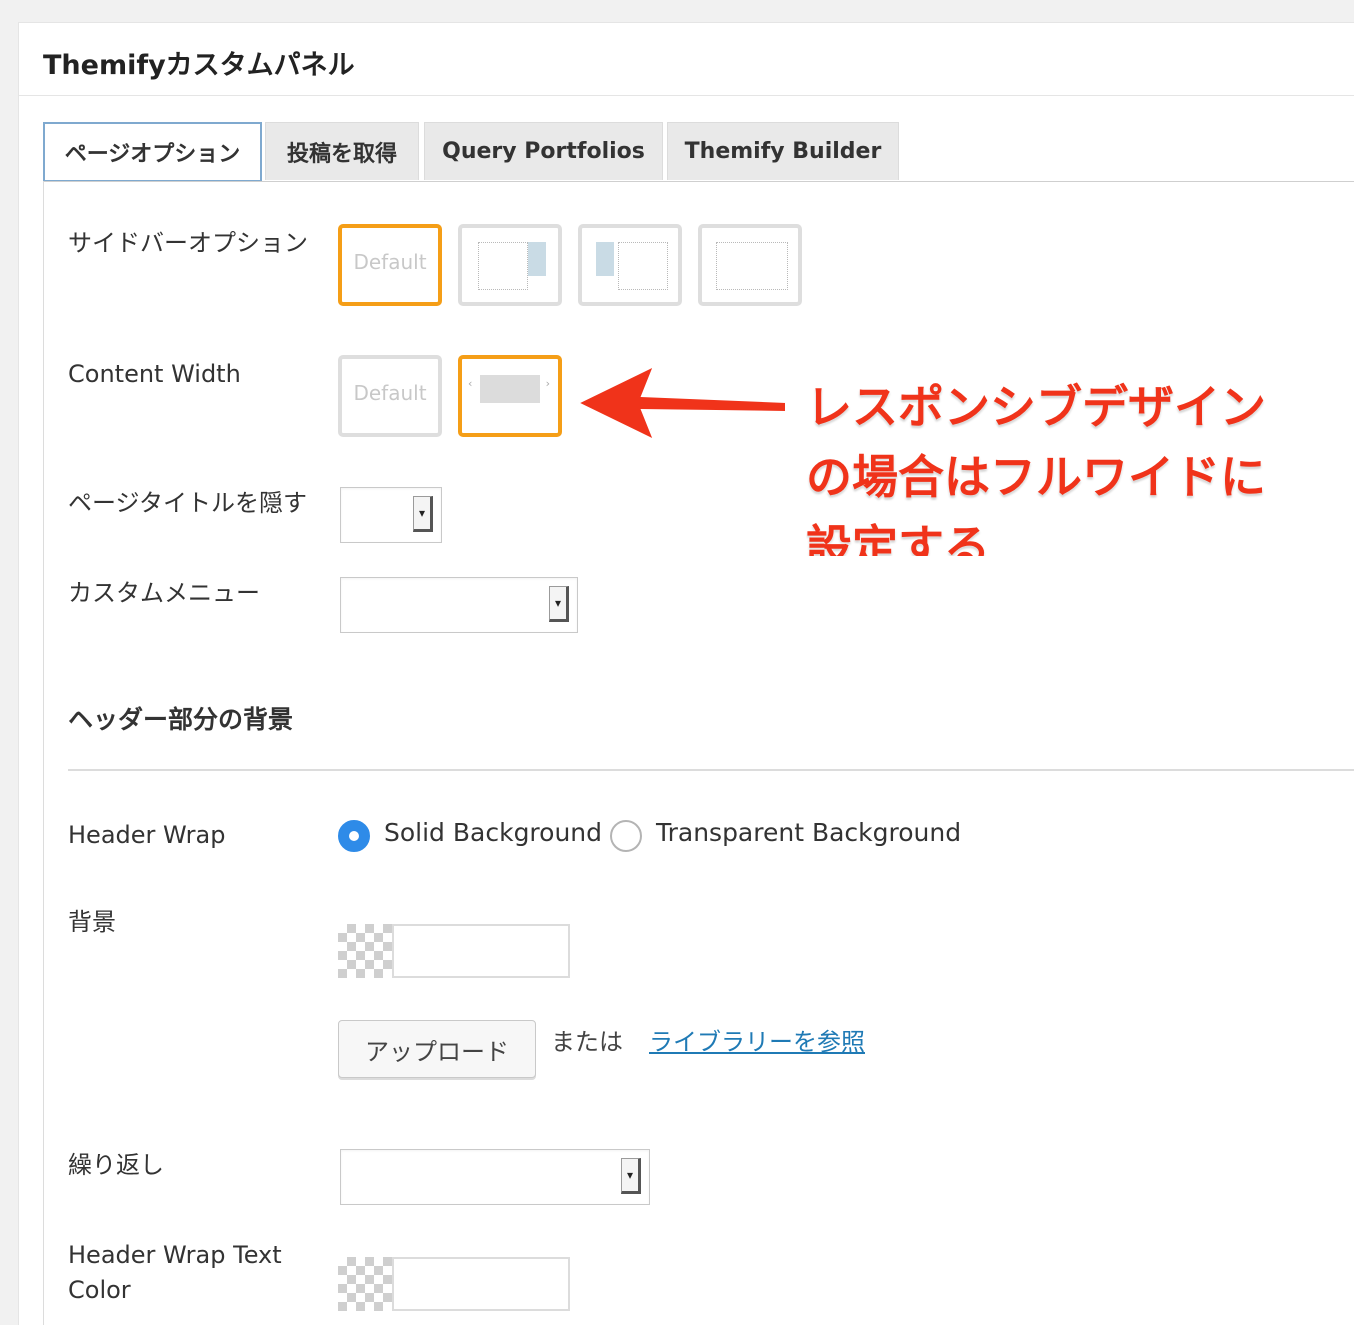 This screenshot has height=1325, width=1354. What do you see at coordinates (481, 951) in the screenshot?
I see `background-color-input` at bounding box center [481, 951].